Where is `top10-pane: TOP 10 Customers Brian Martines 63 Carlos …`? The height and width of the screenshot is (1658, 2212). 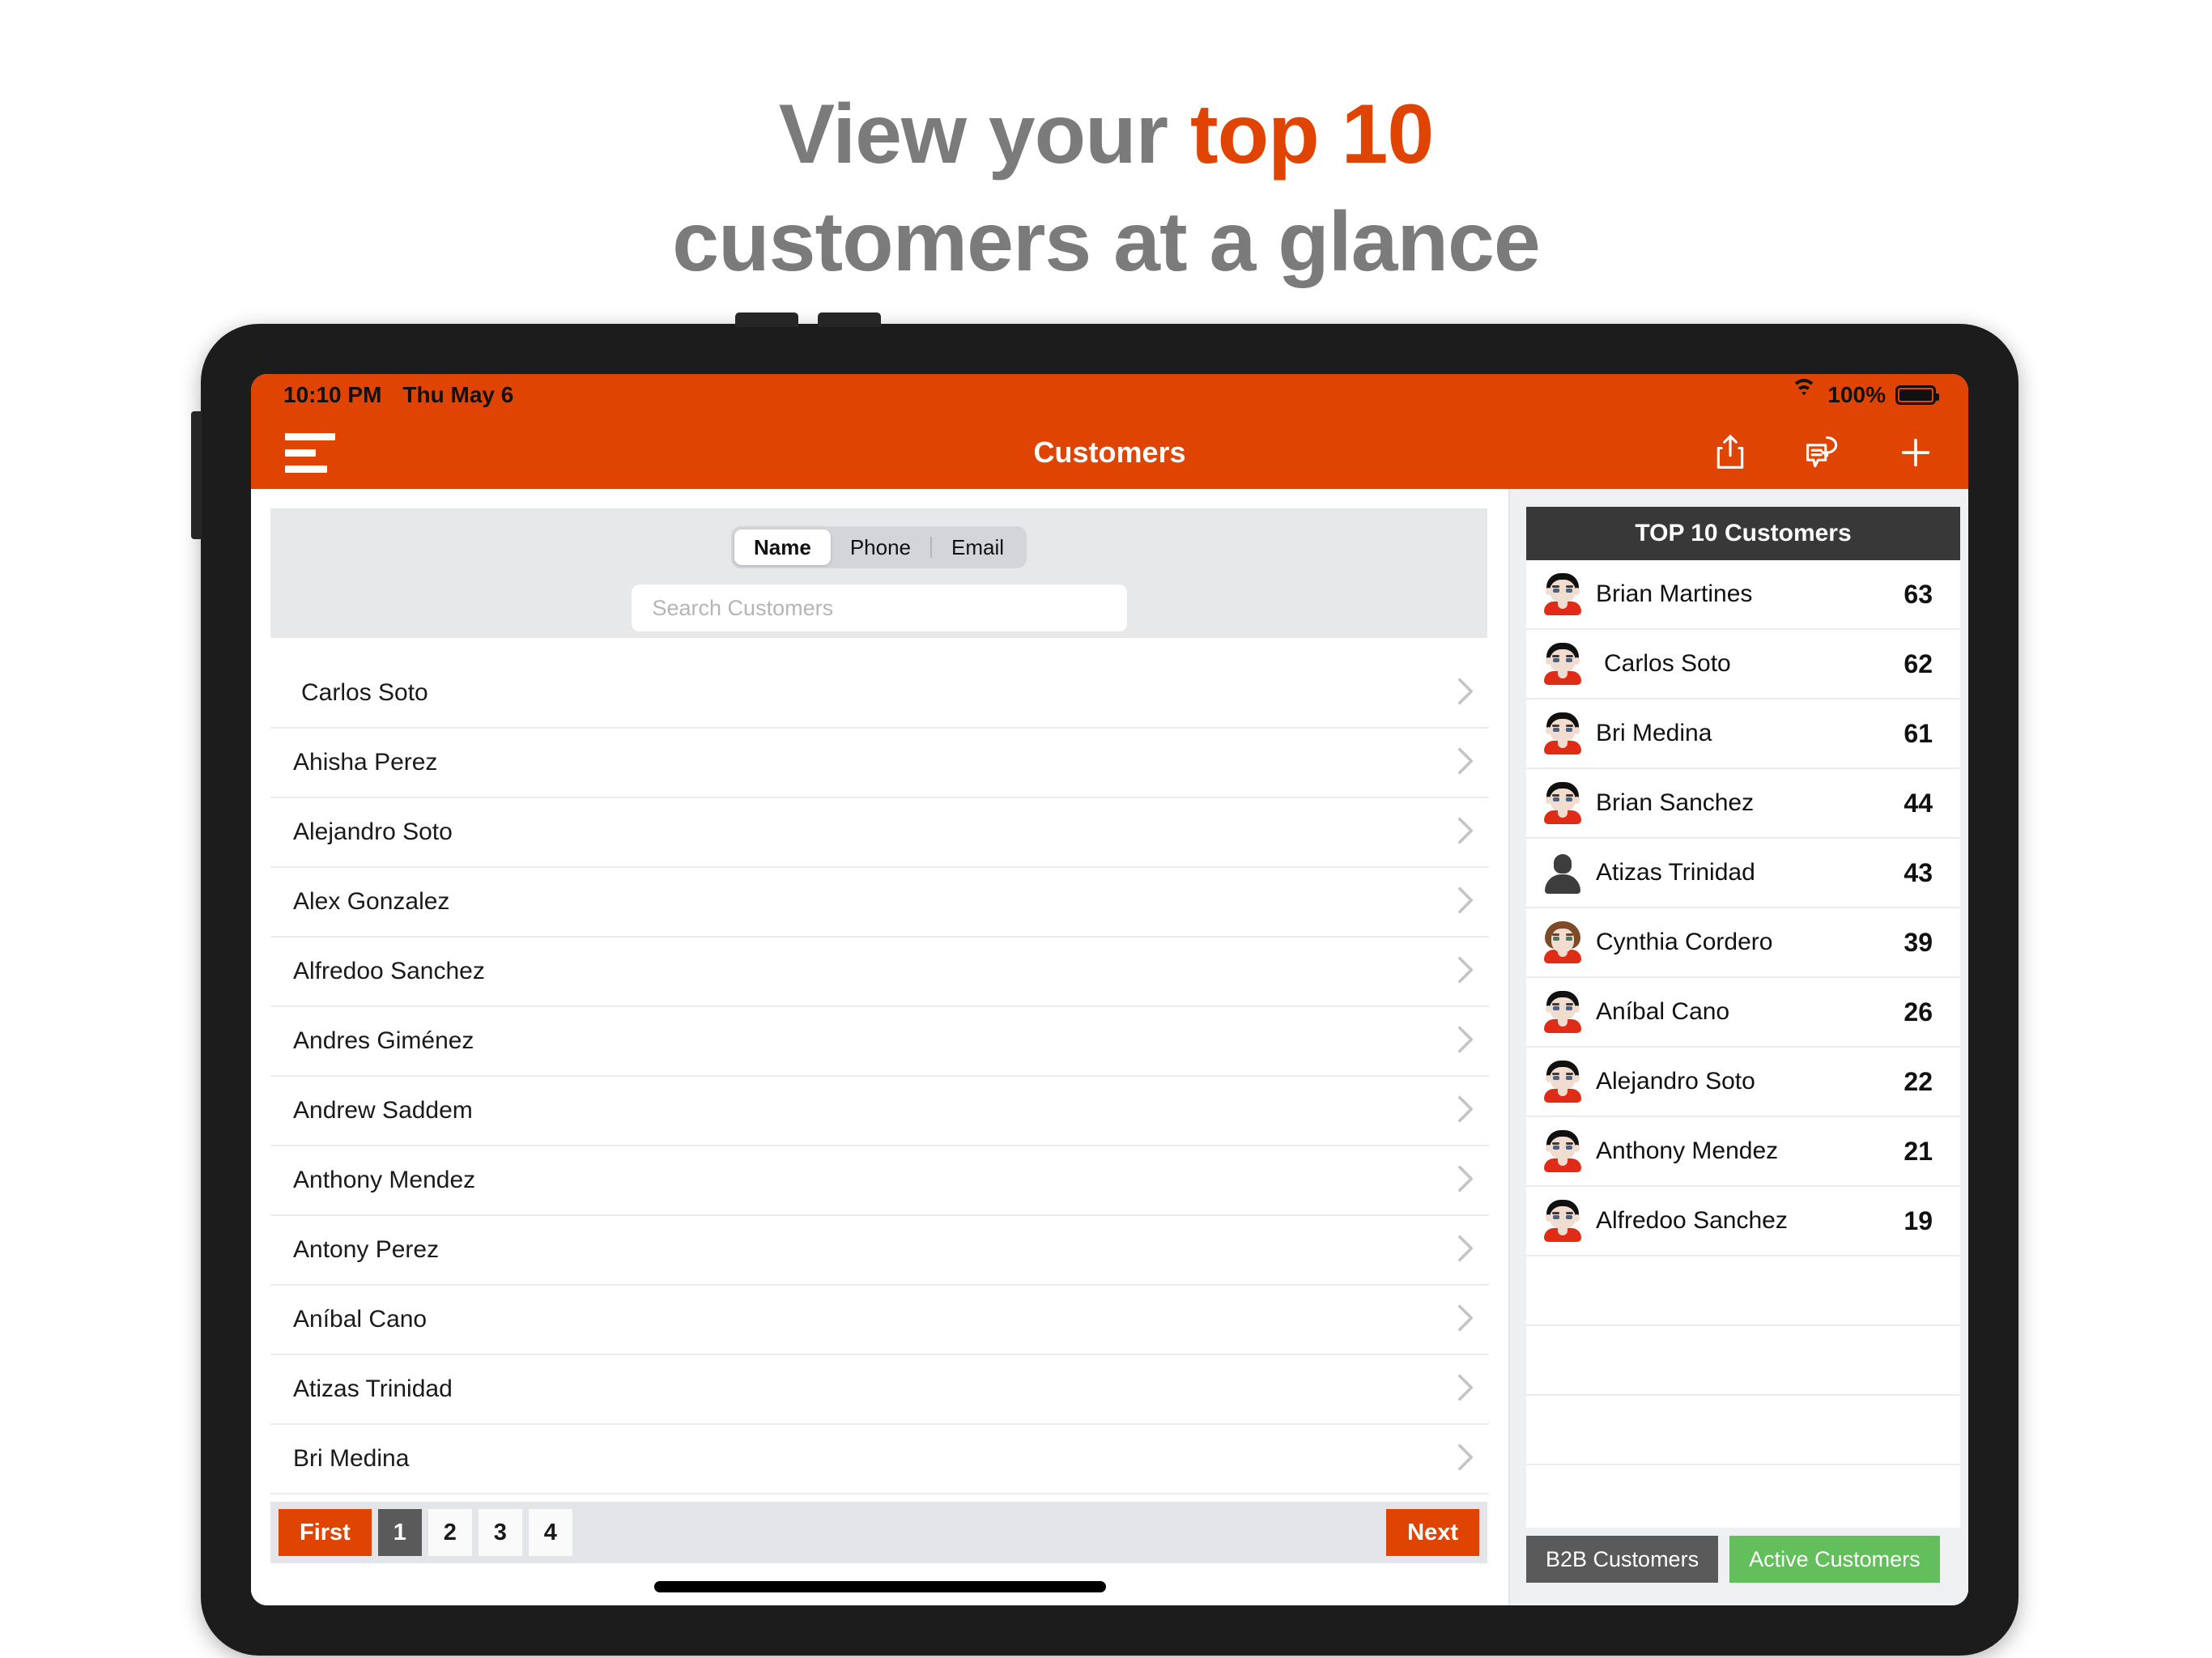 top10-pane: TOP 10 Customers Brian Martines 63 Carlos … is located at coordinates (1738, 1047).